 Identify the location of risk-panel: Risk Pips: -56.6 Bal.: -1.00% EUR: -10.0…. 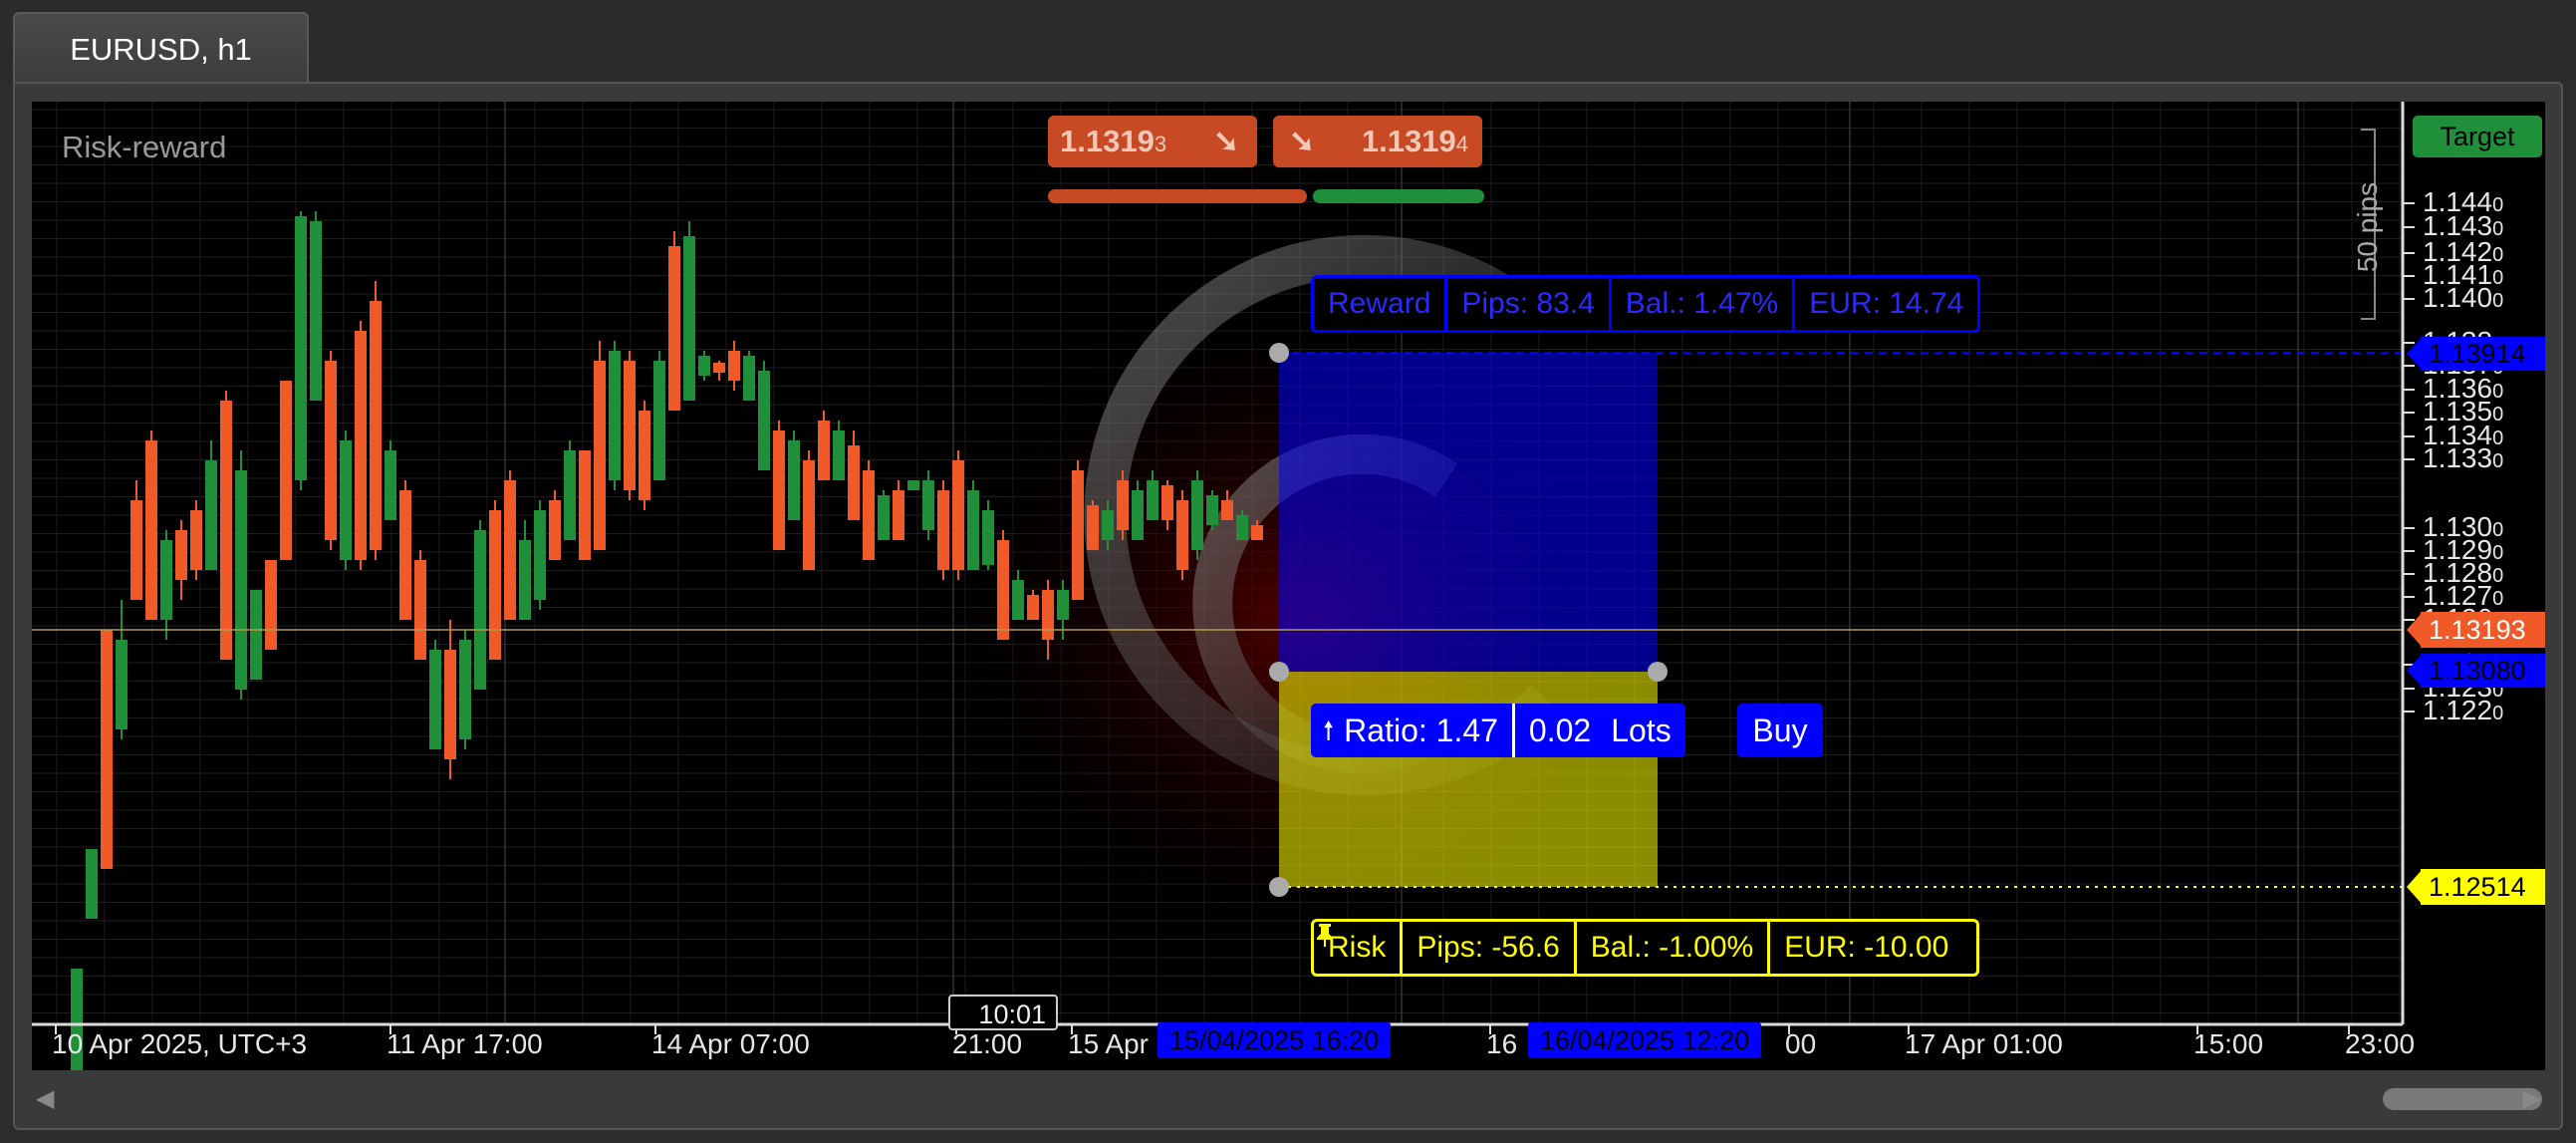
(1645, 948).